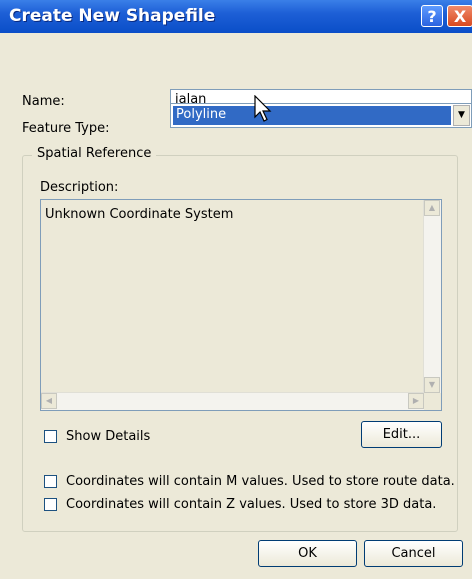 Image resolution: width=472 pixels, height=579 pixels. I want to click on help-button: ?, so click(432, 16).